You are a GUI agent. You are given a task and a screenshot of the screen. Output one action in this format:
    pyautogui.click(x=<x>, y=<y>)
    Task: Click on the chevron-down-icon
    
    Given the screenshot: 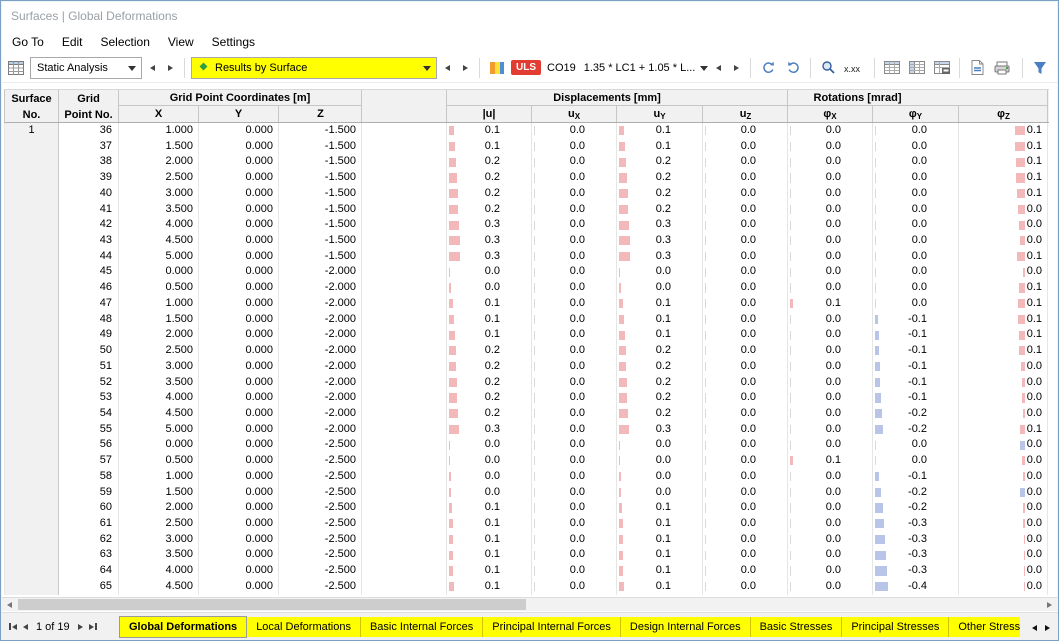 What is the action you would take?
    pyautogui.click(x=704, y=70)
    